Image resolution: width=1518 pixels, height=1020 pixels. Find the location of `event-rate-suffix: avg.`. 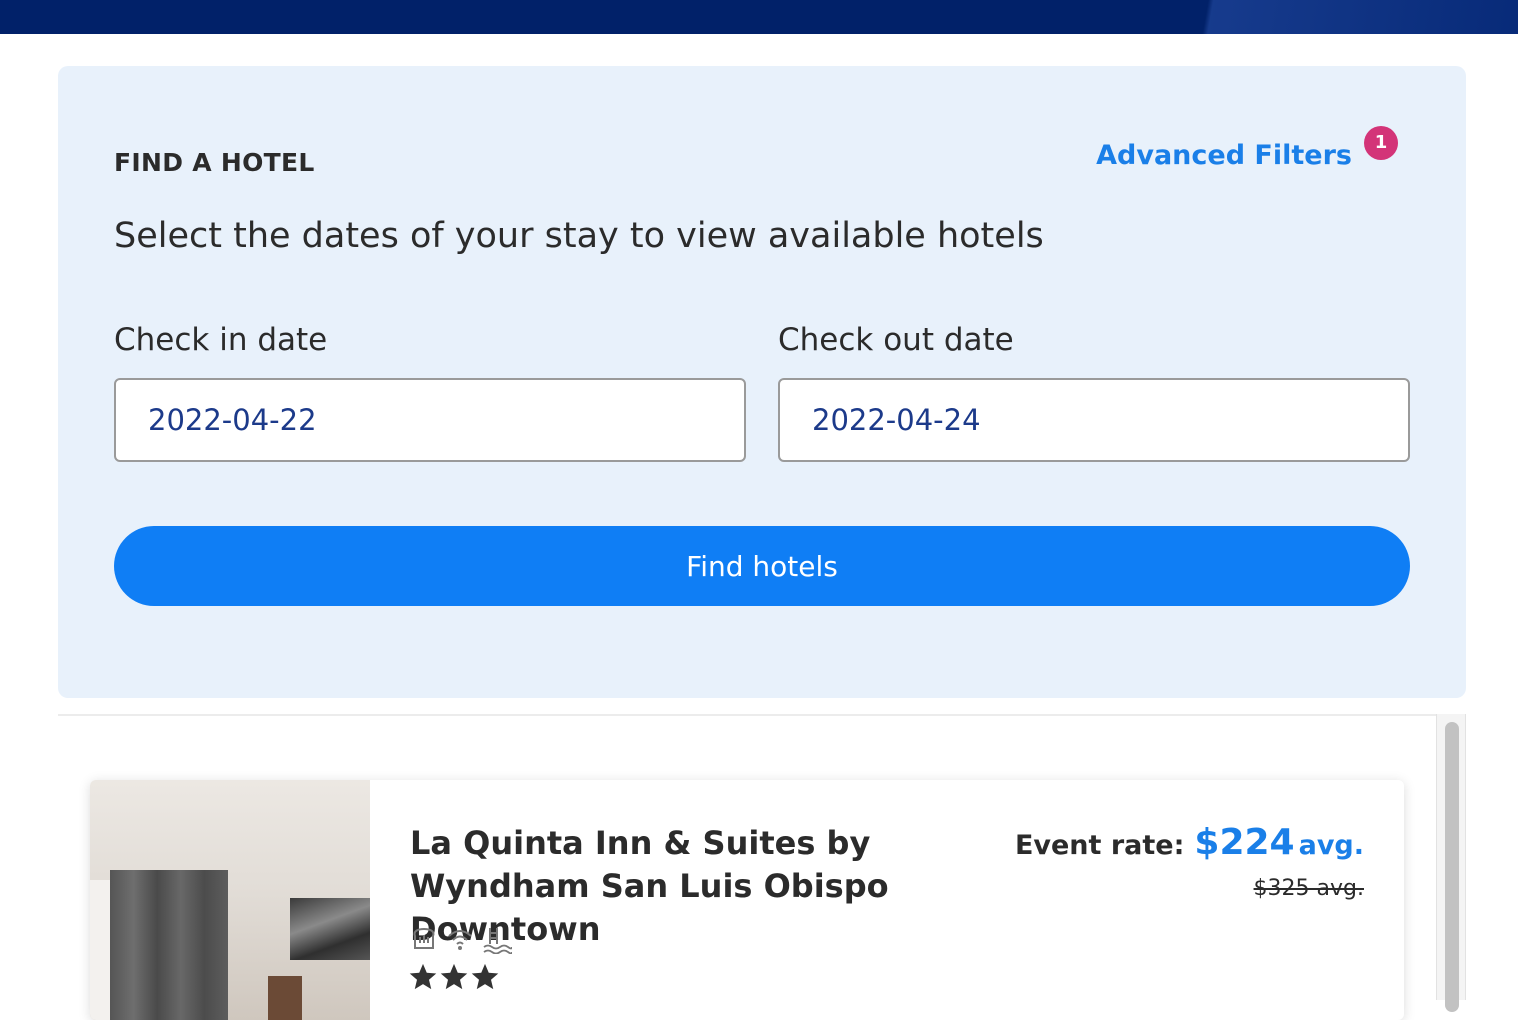

event-rate-suffix: avg. is located at coordinates (1331, 845).